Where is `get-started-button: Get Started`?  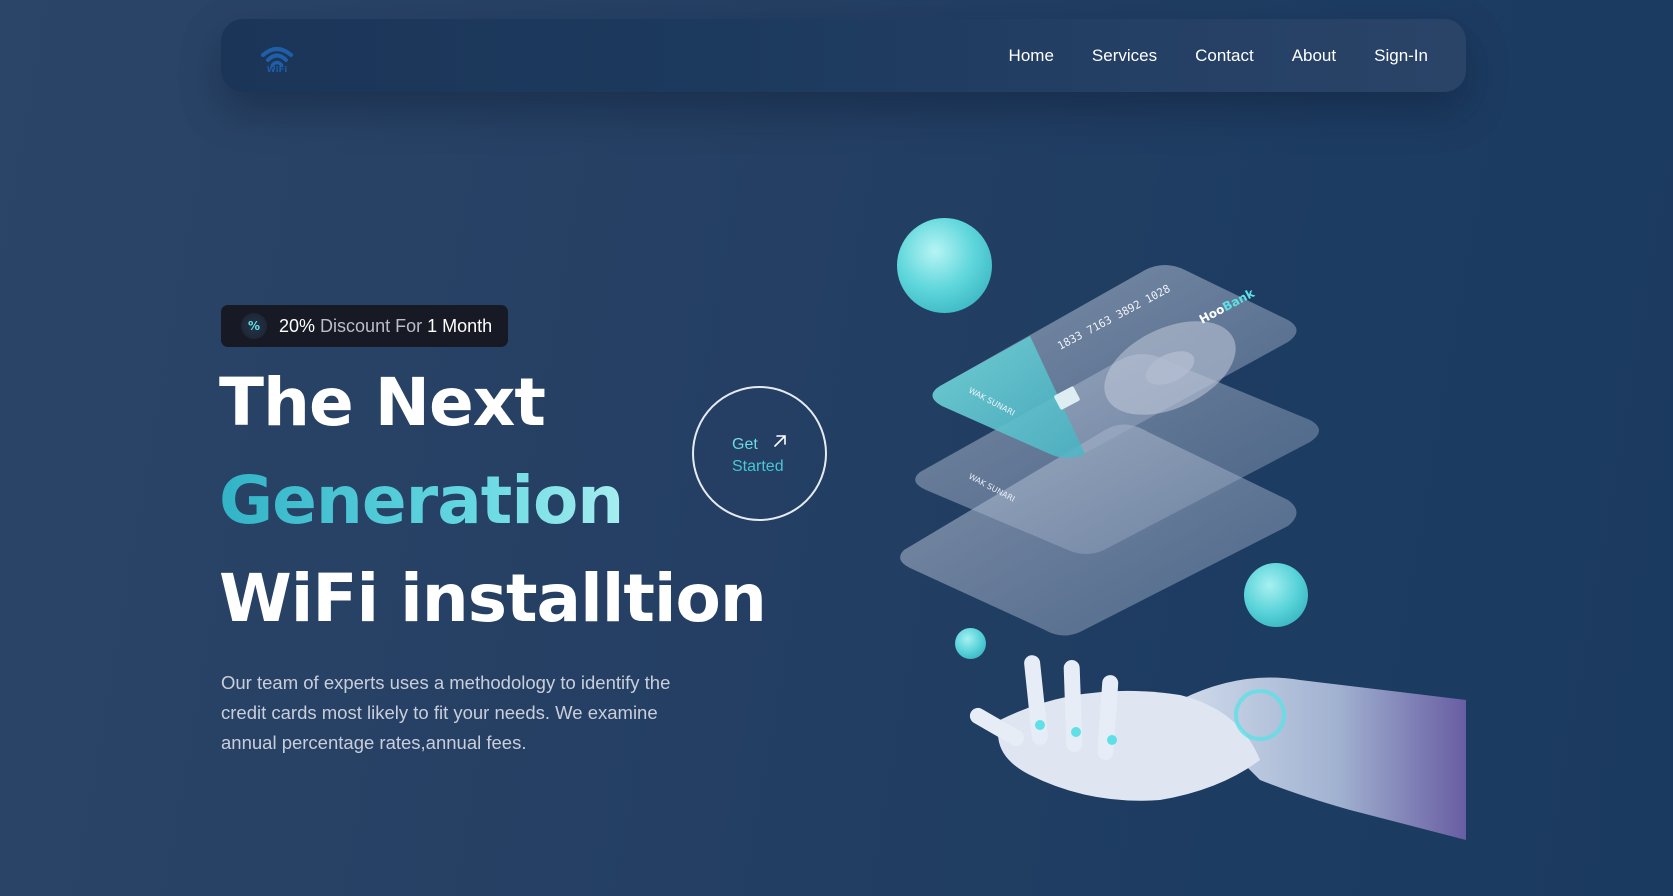
get-started-button: Get Started is located at coordinates (759, 453).